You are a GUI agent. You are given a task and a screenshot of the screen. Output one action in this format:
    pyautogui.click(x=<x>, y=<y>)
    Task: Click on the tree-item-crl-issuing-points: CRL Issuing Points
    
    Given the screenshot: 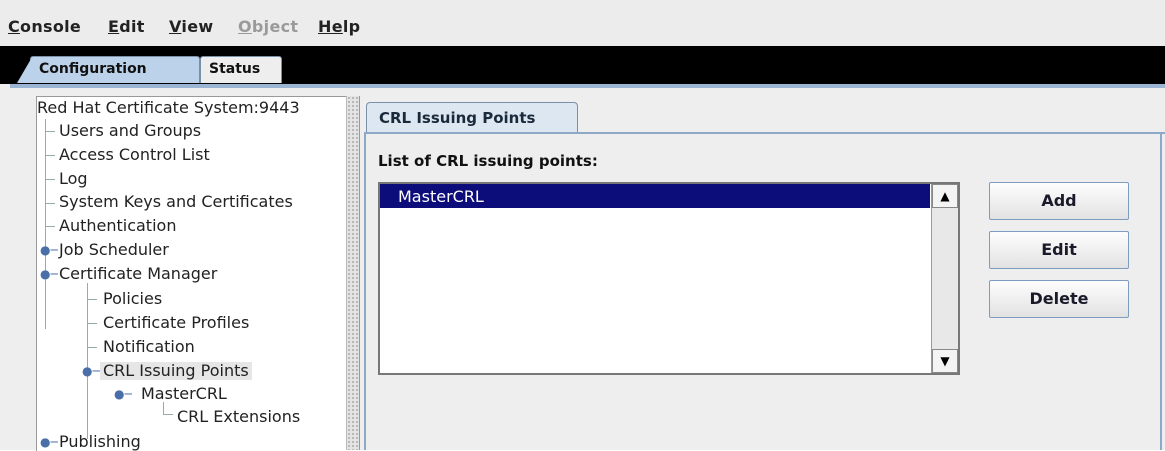 What is the action you would take?
    pyautogui.click(x=176, y=371)
    